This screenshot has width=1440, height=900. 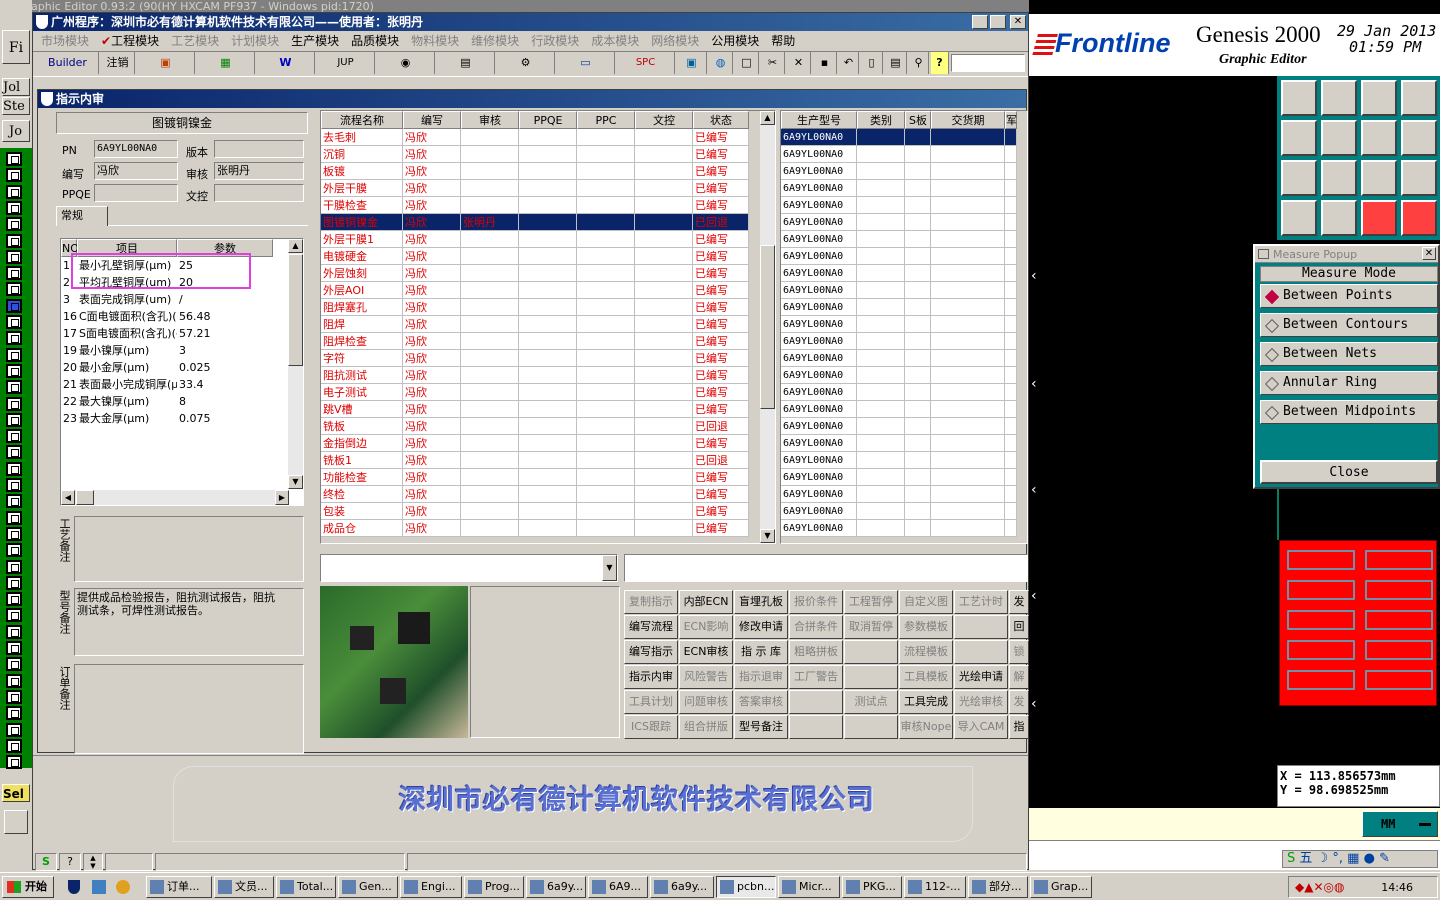 What do you see at coordinates (761, 727) in the screenshot?
I see `action-button: 型号备注` at bounding box center [761, 727].